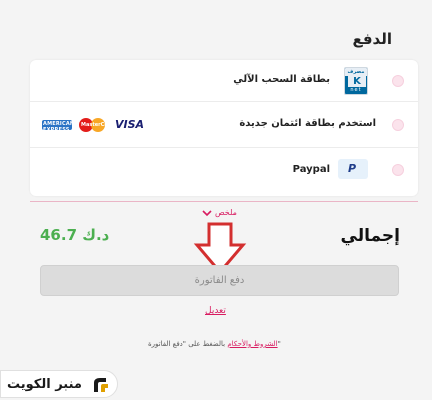 The width and height of the screenshot is (432, 400). I want to click on total-value: 46.7 د.ك, so click(75, 235).